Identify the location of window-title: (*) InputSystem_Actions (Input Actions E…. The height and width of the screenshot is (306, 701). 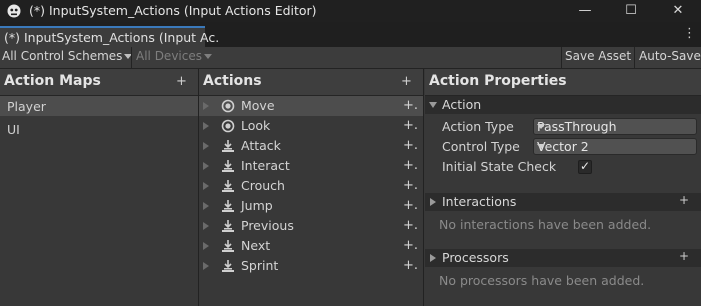
(173, 10).